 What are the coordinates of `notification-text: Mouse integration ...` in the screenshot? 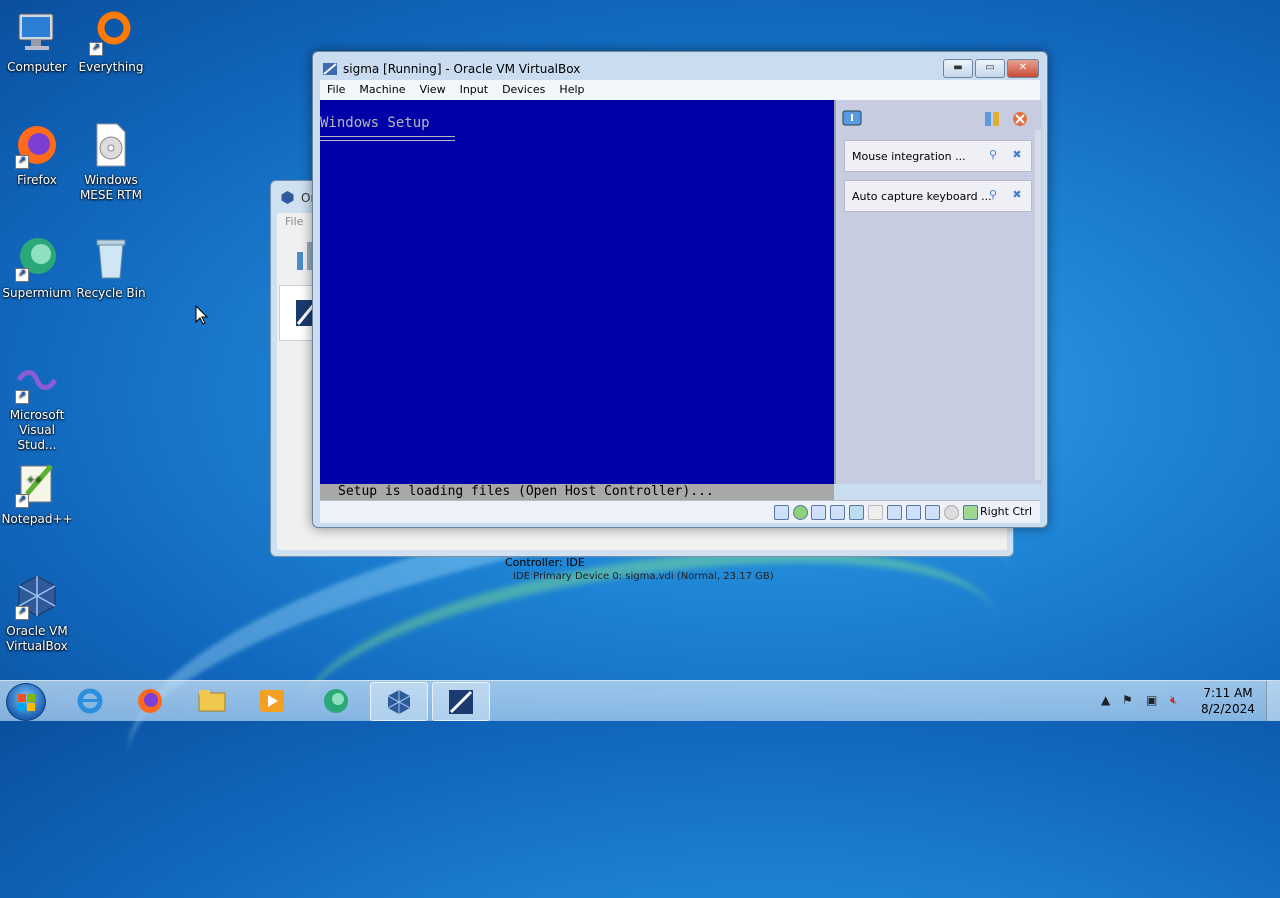 It's located at (909, 156).